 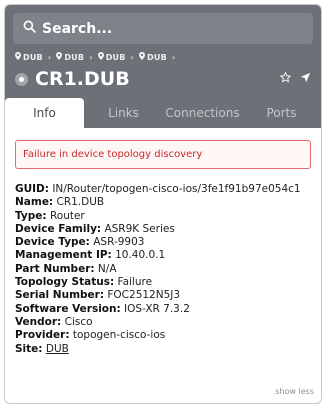 I want to click on property-value: Failure, so click(x=135, y=282).